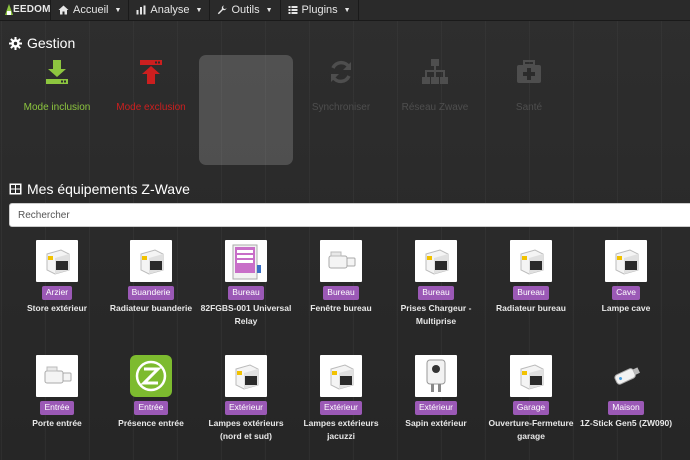 Image resolution: width=690 pixels, height=460 pixels. I want to click on equipment-card: Bureau Prises Chargeur - Multiprise, so click(436, 284).